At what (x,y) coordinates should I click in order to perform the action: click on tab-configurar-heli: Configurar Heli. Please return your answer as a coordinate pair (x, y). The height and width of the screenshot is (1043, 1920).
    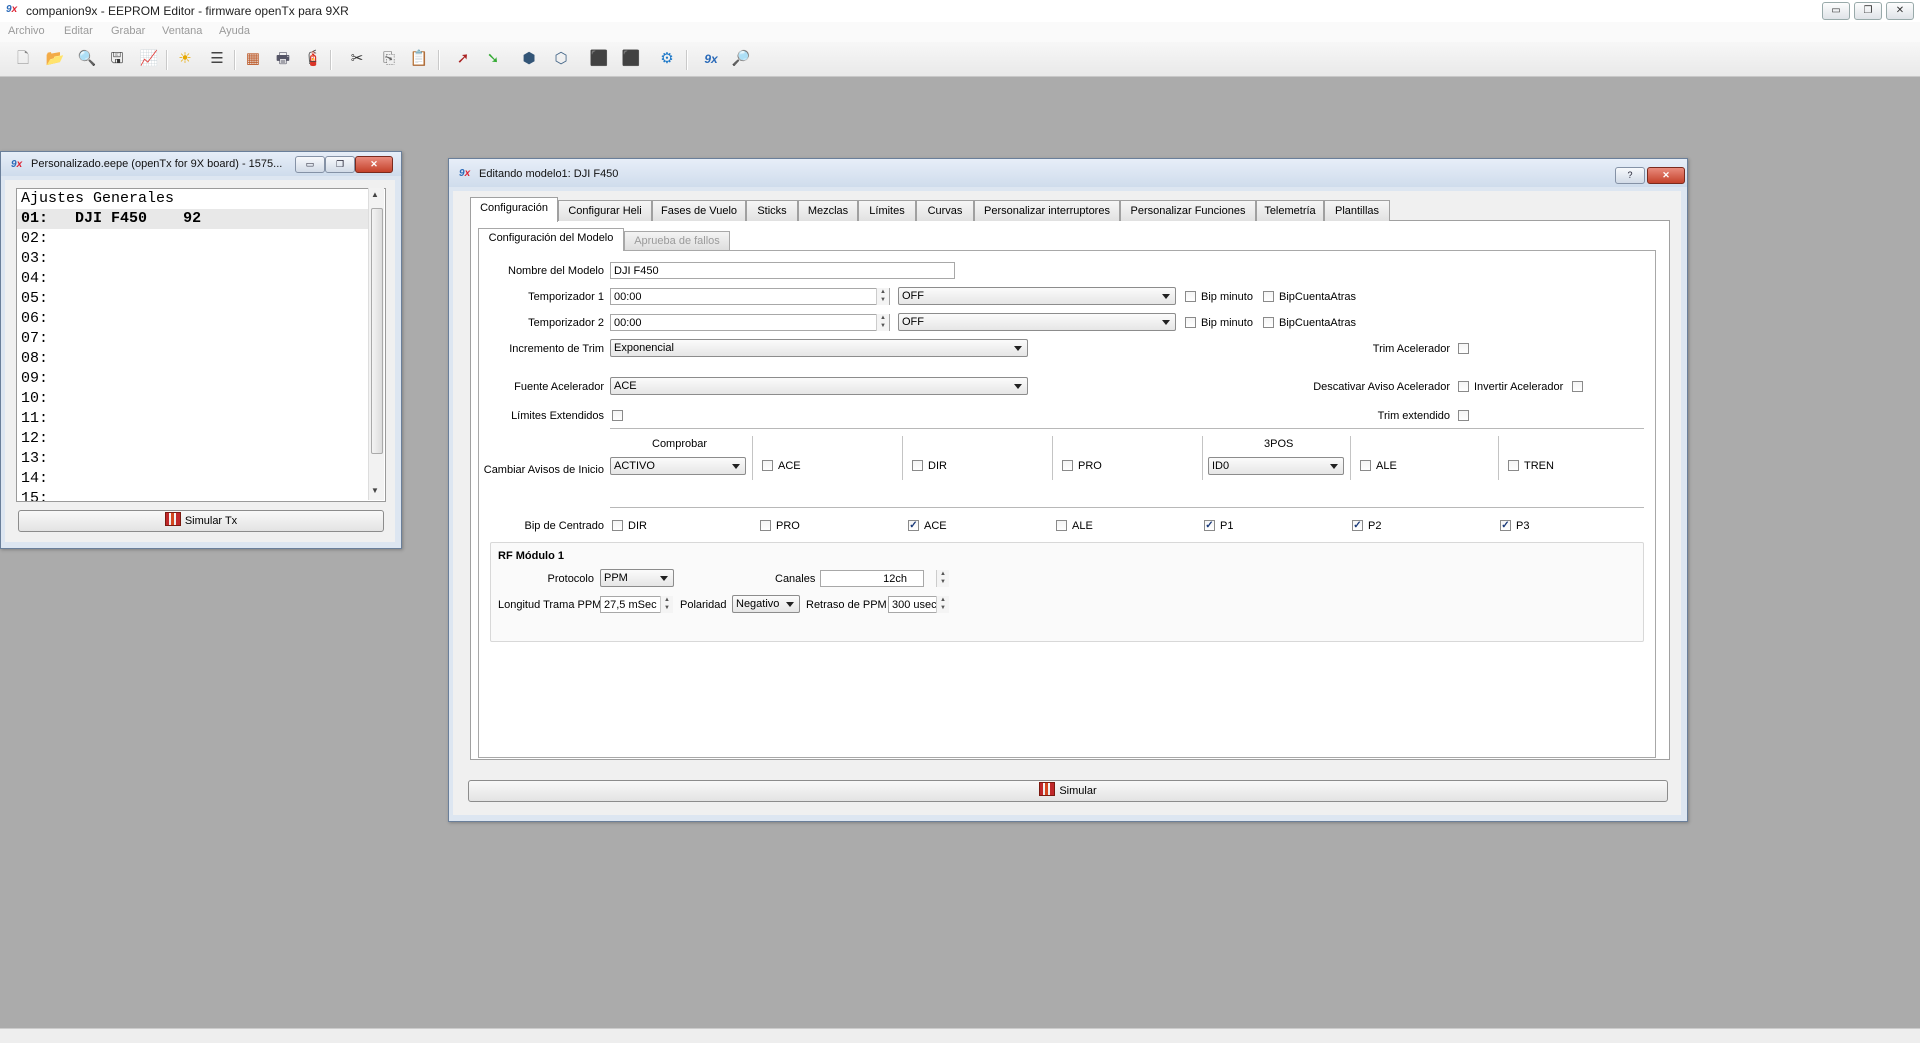
    Looking at the image, I should click on (605, 210).